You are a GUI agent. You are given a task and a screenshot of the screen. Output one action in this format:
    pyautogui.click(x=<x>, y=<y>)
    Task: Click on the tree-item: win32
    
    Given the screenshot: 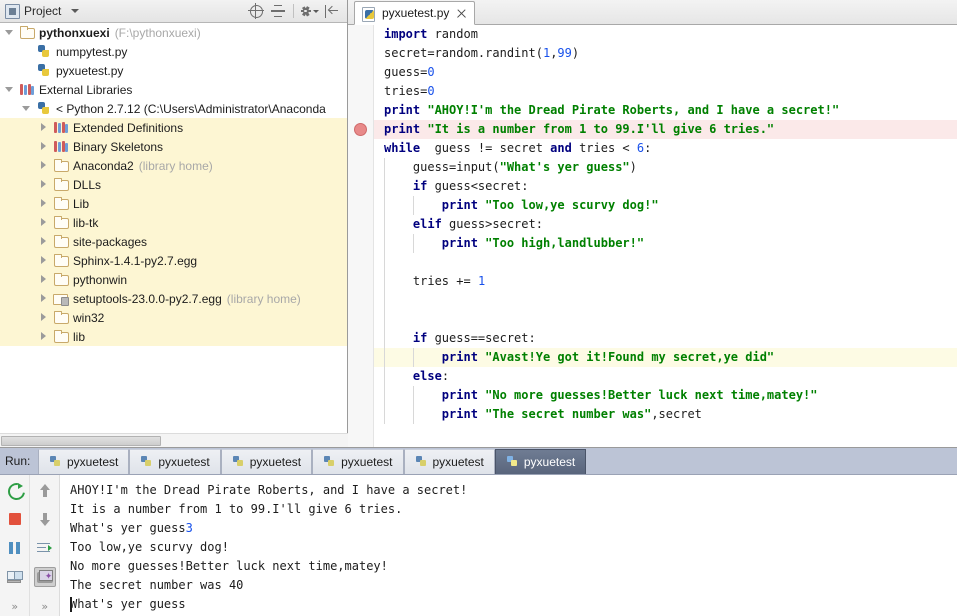 What is the action you would take?
    pyautogui.click(x=173, y=317)
    